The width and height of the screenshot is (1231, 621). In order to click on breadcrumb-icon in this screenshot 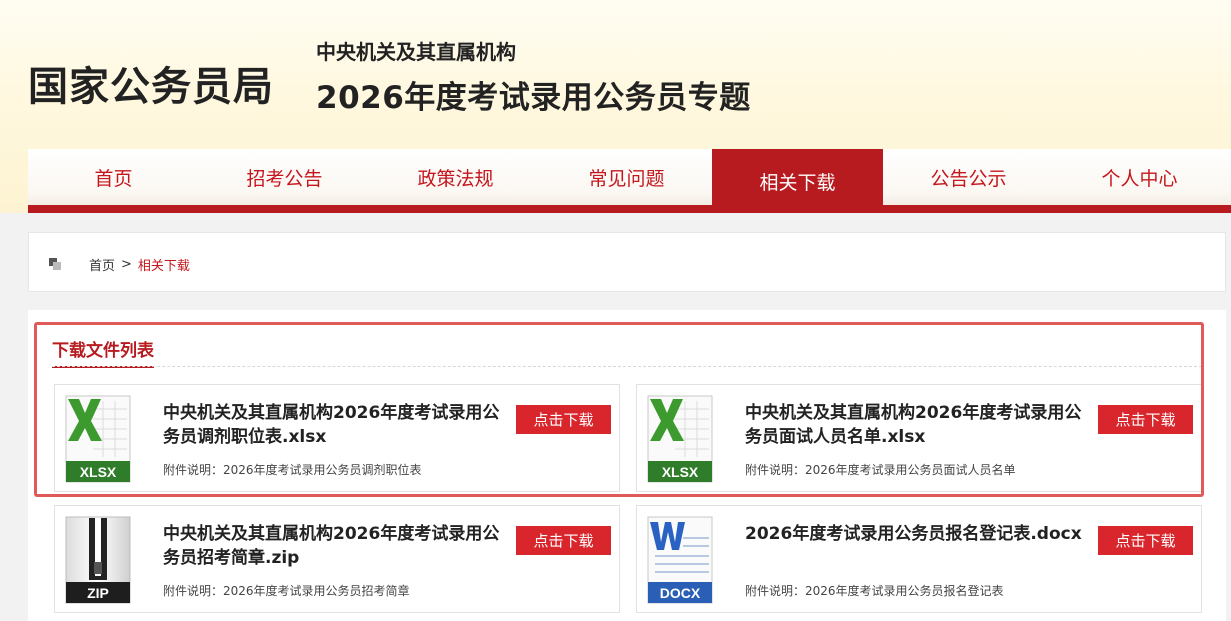, I will do `click(55, 264)`.